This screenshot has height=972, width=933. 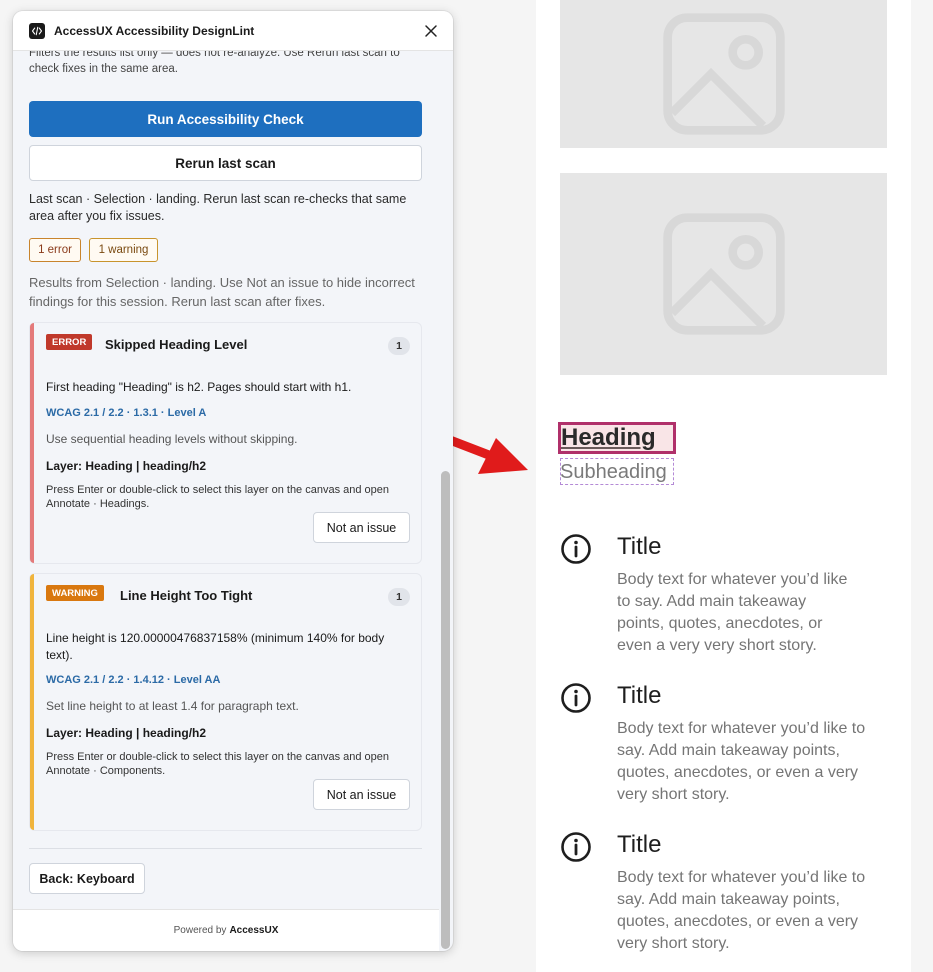 I want to click on issue-title: Skipped Heading Level, so click(x=176, y=344).